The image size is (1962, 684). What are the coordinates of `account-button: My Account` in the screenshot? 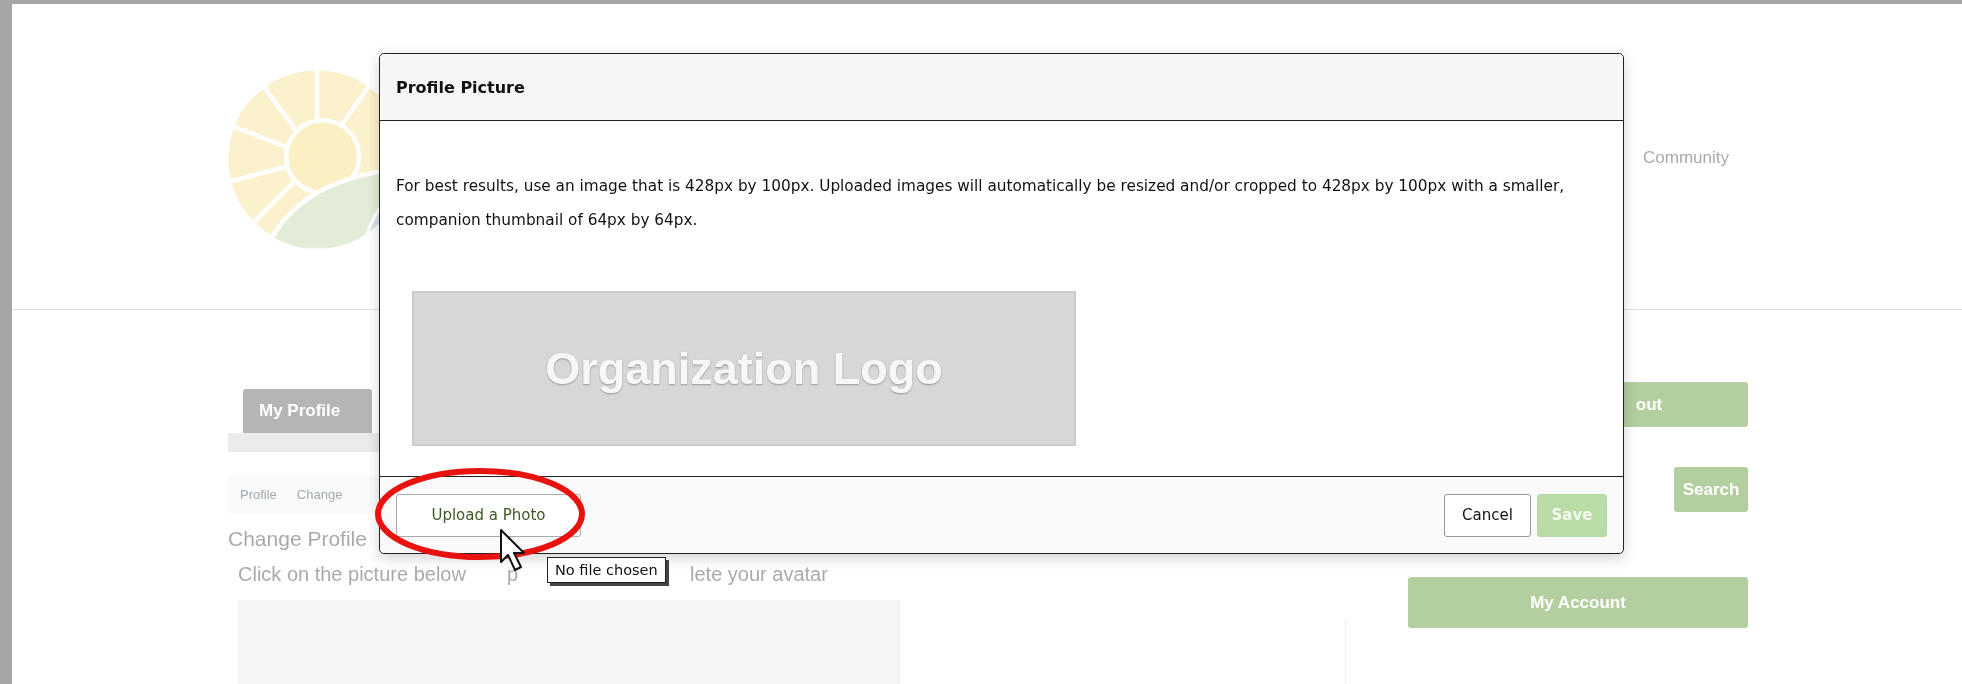 It's located at (1578, 602).